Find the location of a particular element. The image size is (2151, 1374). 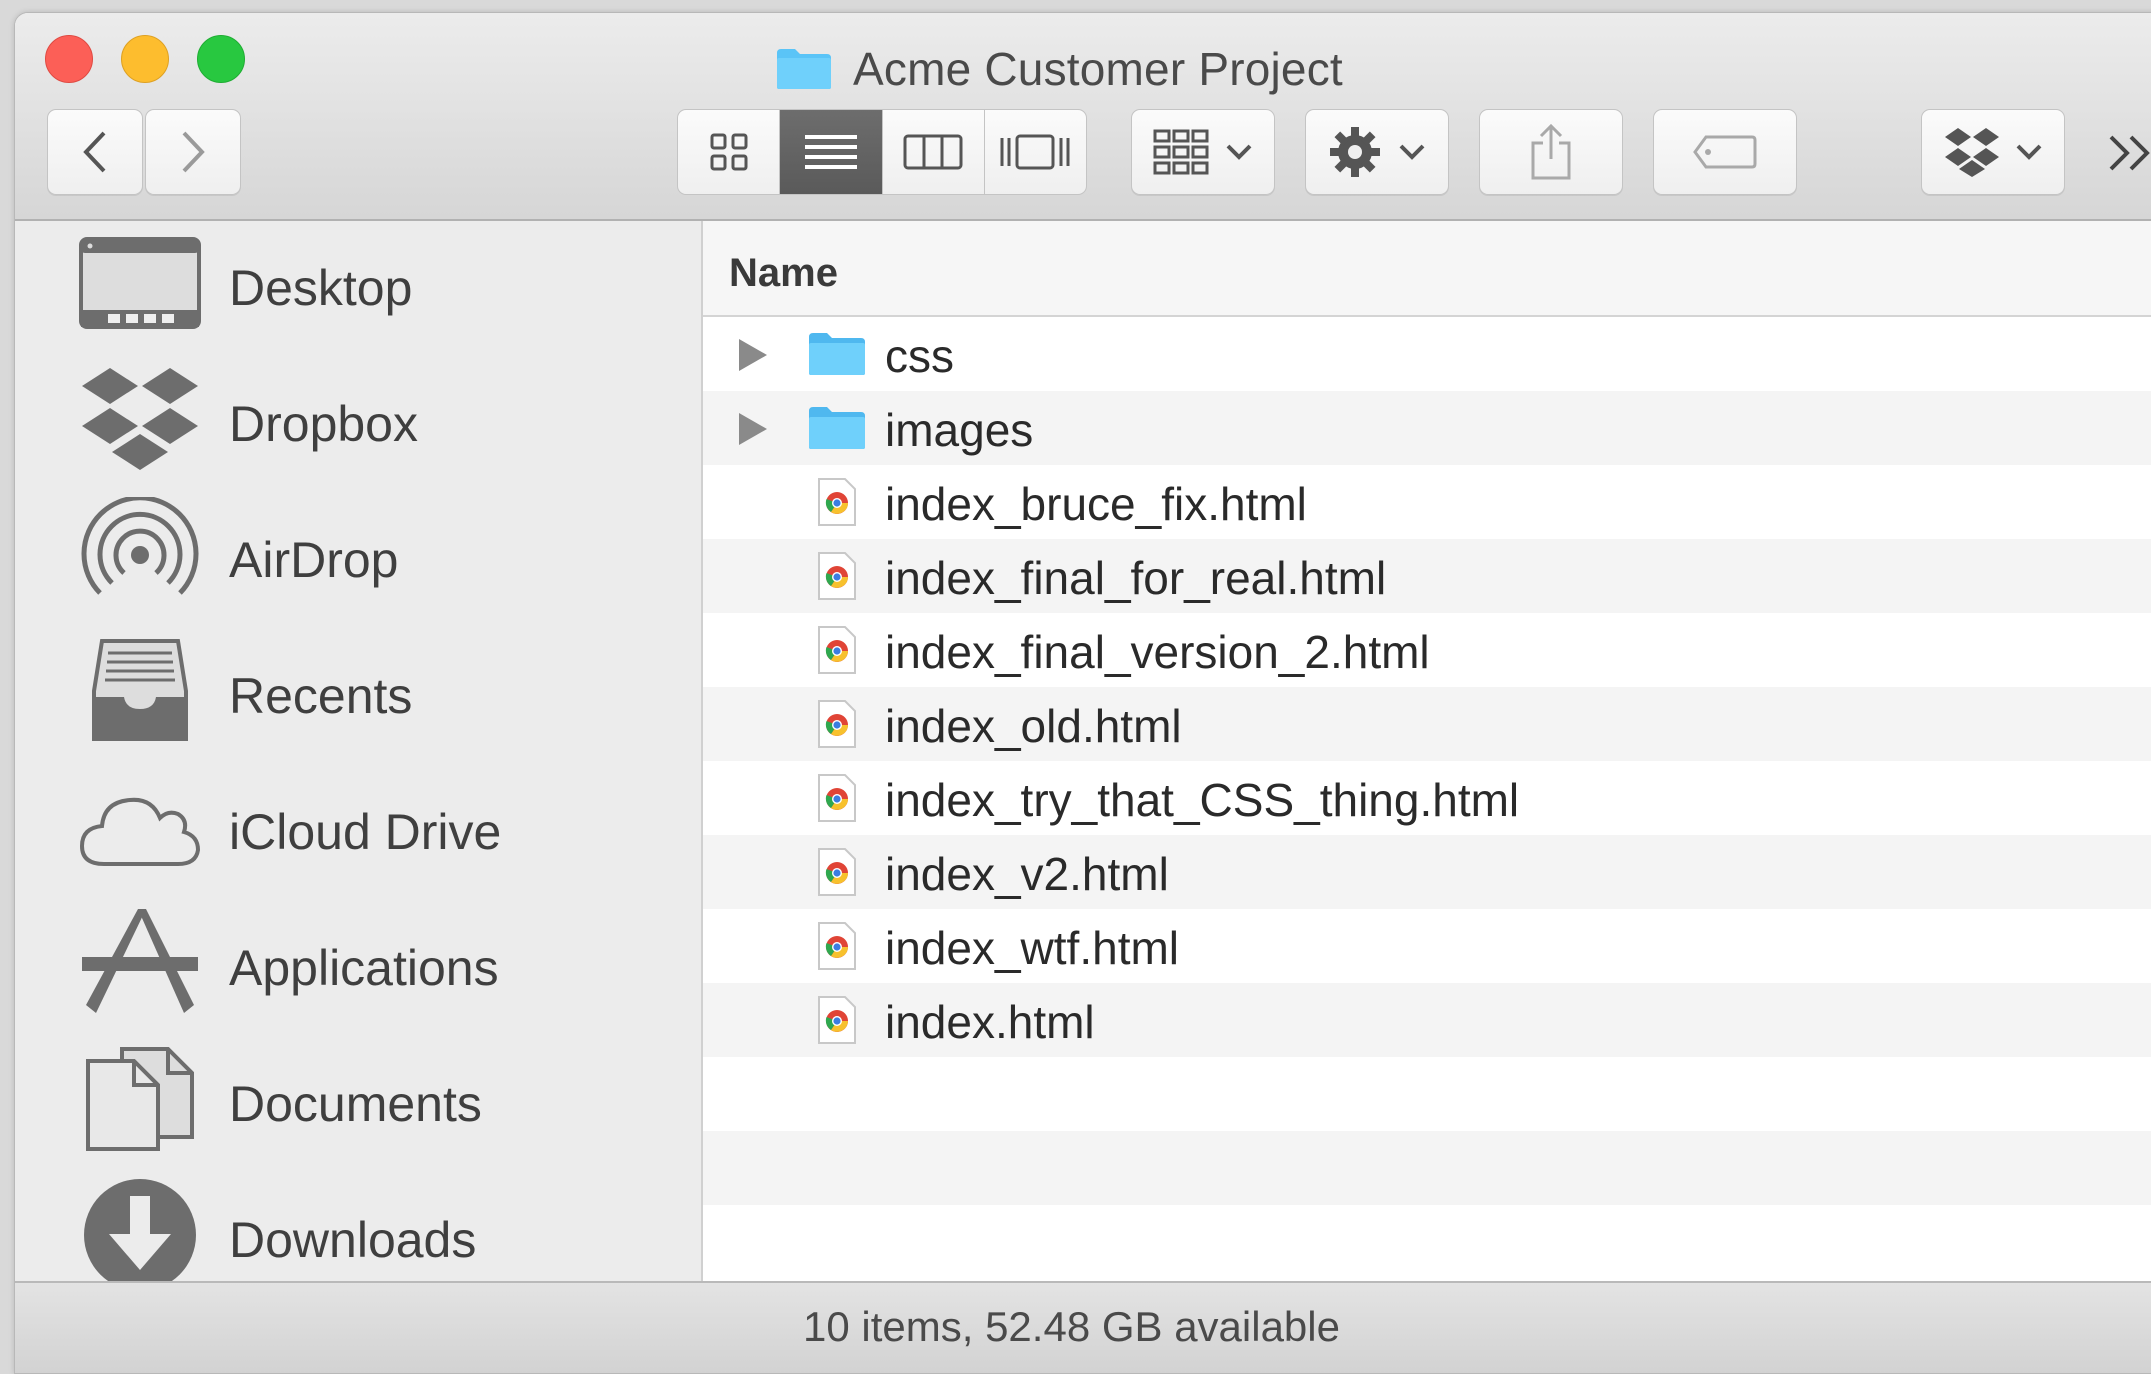

file-name: index_try_that_CSS_thing.html is located at coordinates (1202, 800).